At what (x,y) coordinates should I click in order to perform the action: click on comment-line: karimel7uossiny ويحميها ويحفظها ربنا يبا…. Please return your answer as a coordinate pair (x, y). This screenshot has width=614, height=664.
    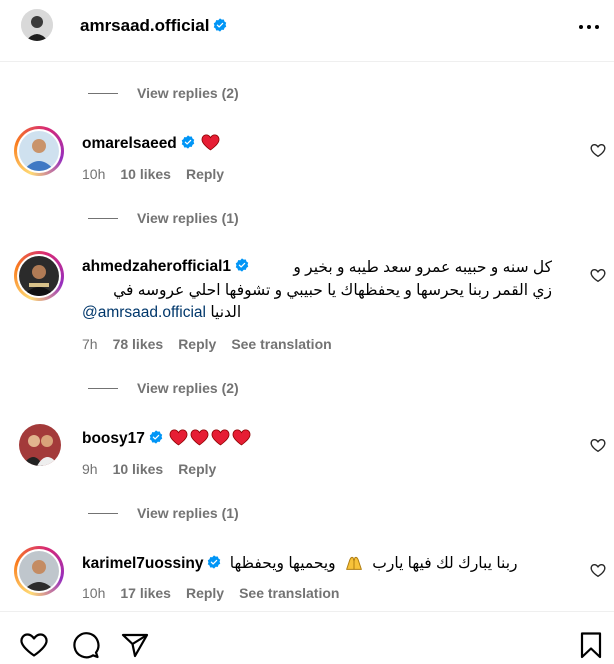
    Looking at the image, I should click on (300, 563).